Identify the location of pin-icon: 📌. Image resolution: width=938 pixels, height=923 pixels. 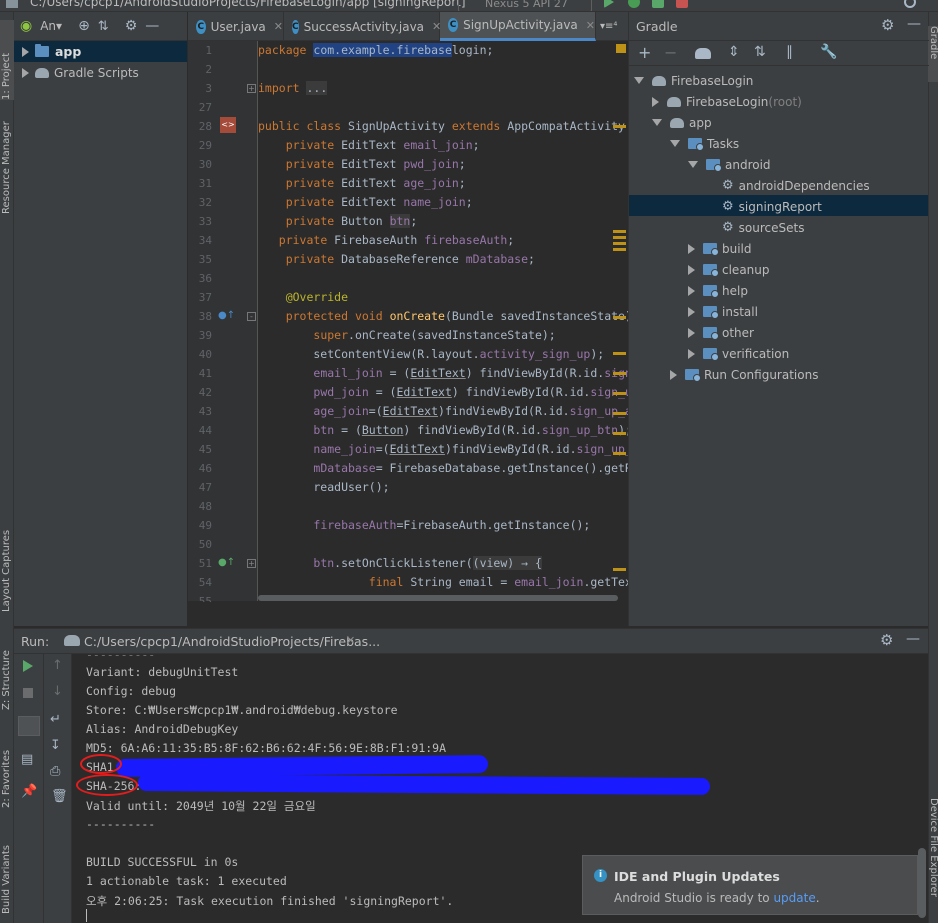
(29, 791).